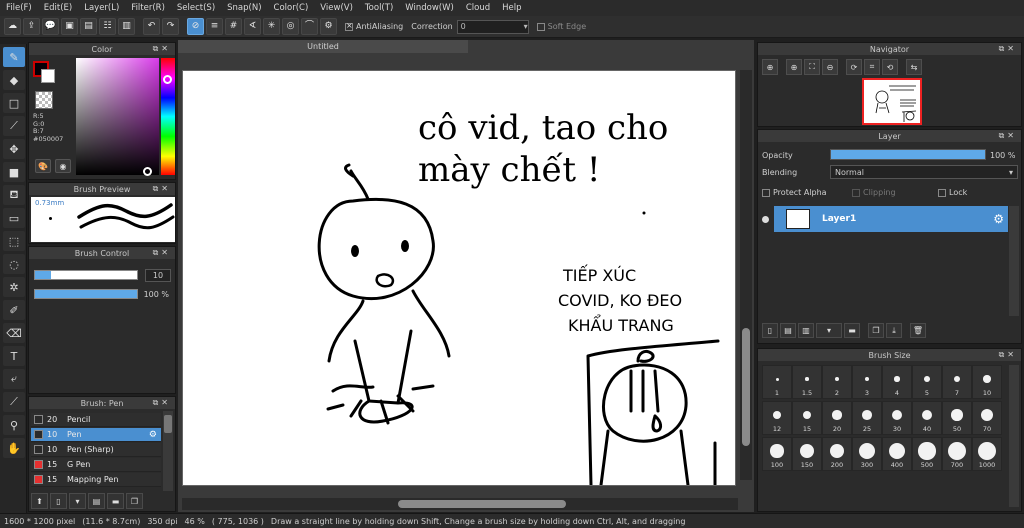 This screenshot has width=1024, height=528. I want to click on navigator-thumbnail, so click(892, 101).